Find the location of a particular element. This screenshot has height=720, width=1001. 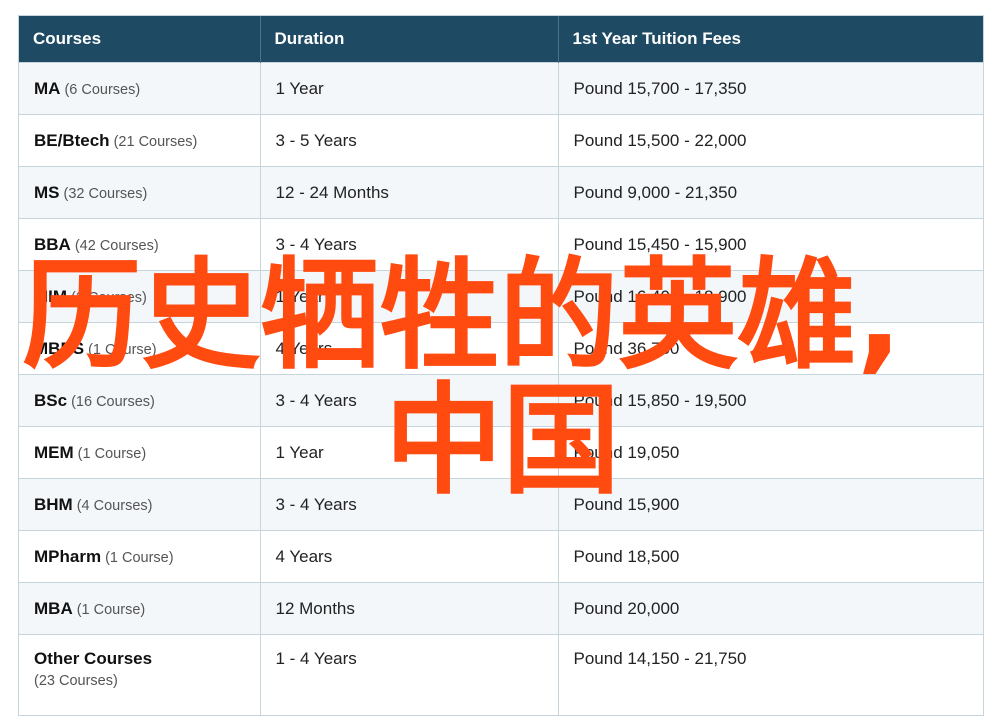

table-row: BHM (4 Courses) 3 - 4 Years Pound 15,900 is located at coordinates (501, 504).